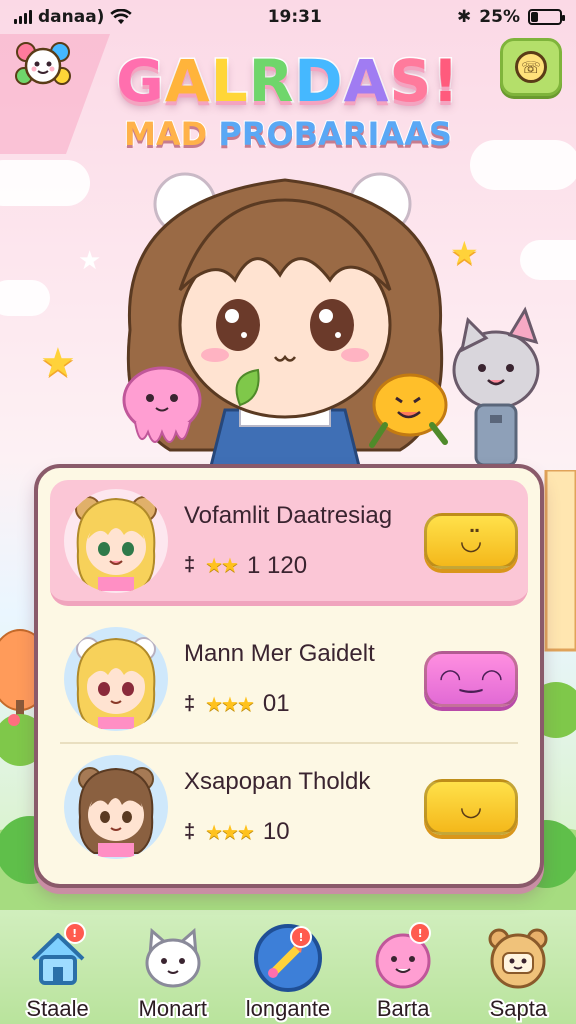 This screenshot has width=576, height=1024. Describe the element at coordinates (276, 831) in the screenshot. I see `entry-score: 10` at that location.